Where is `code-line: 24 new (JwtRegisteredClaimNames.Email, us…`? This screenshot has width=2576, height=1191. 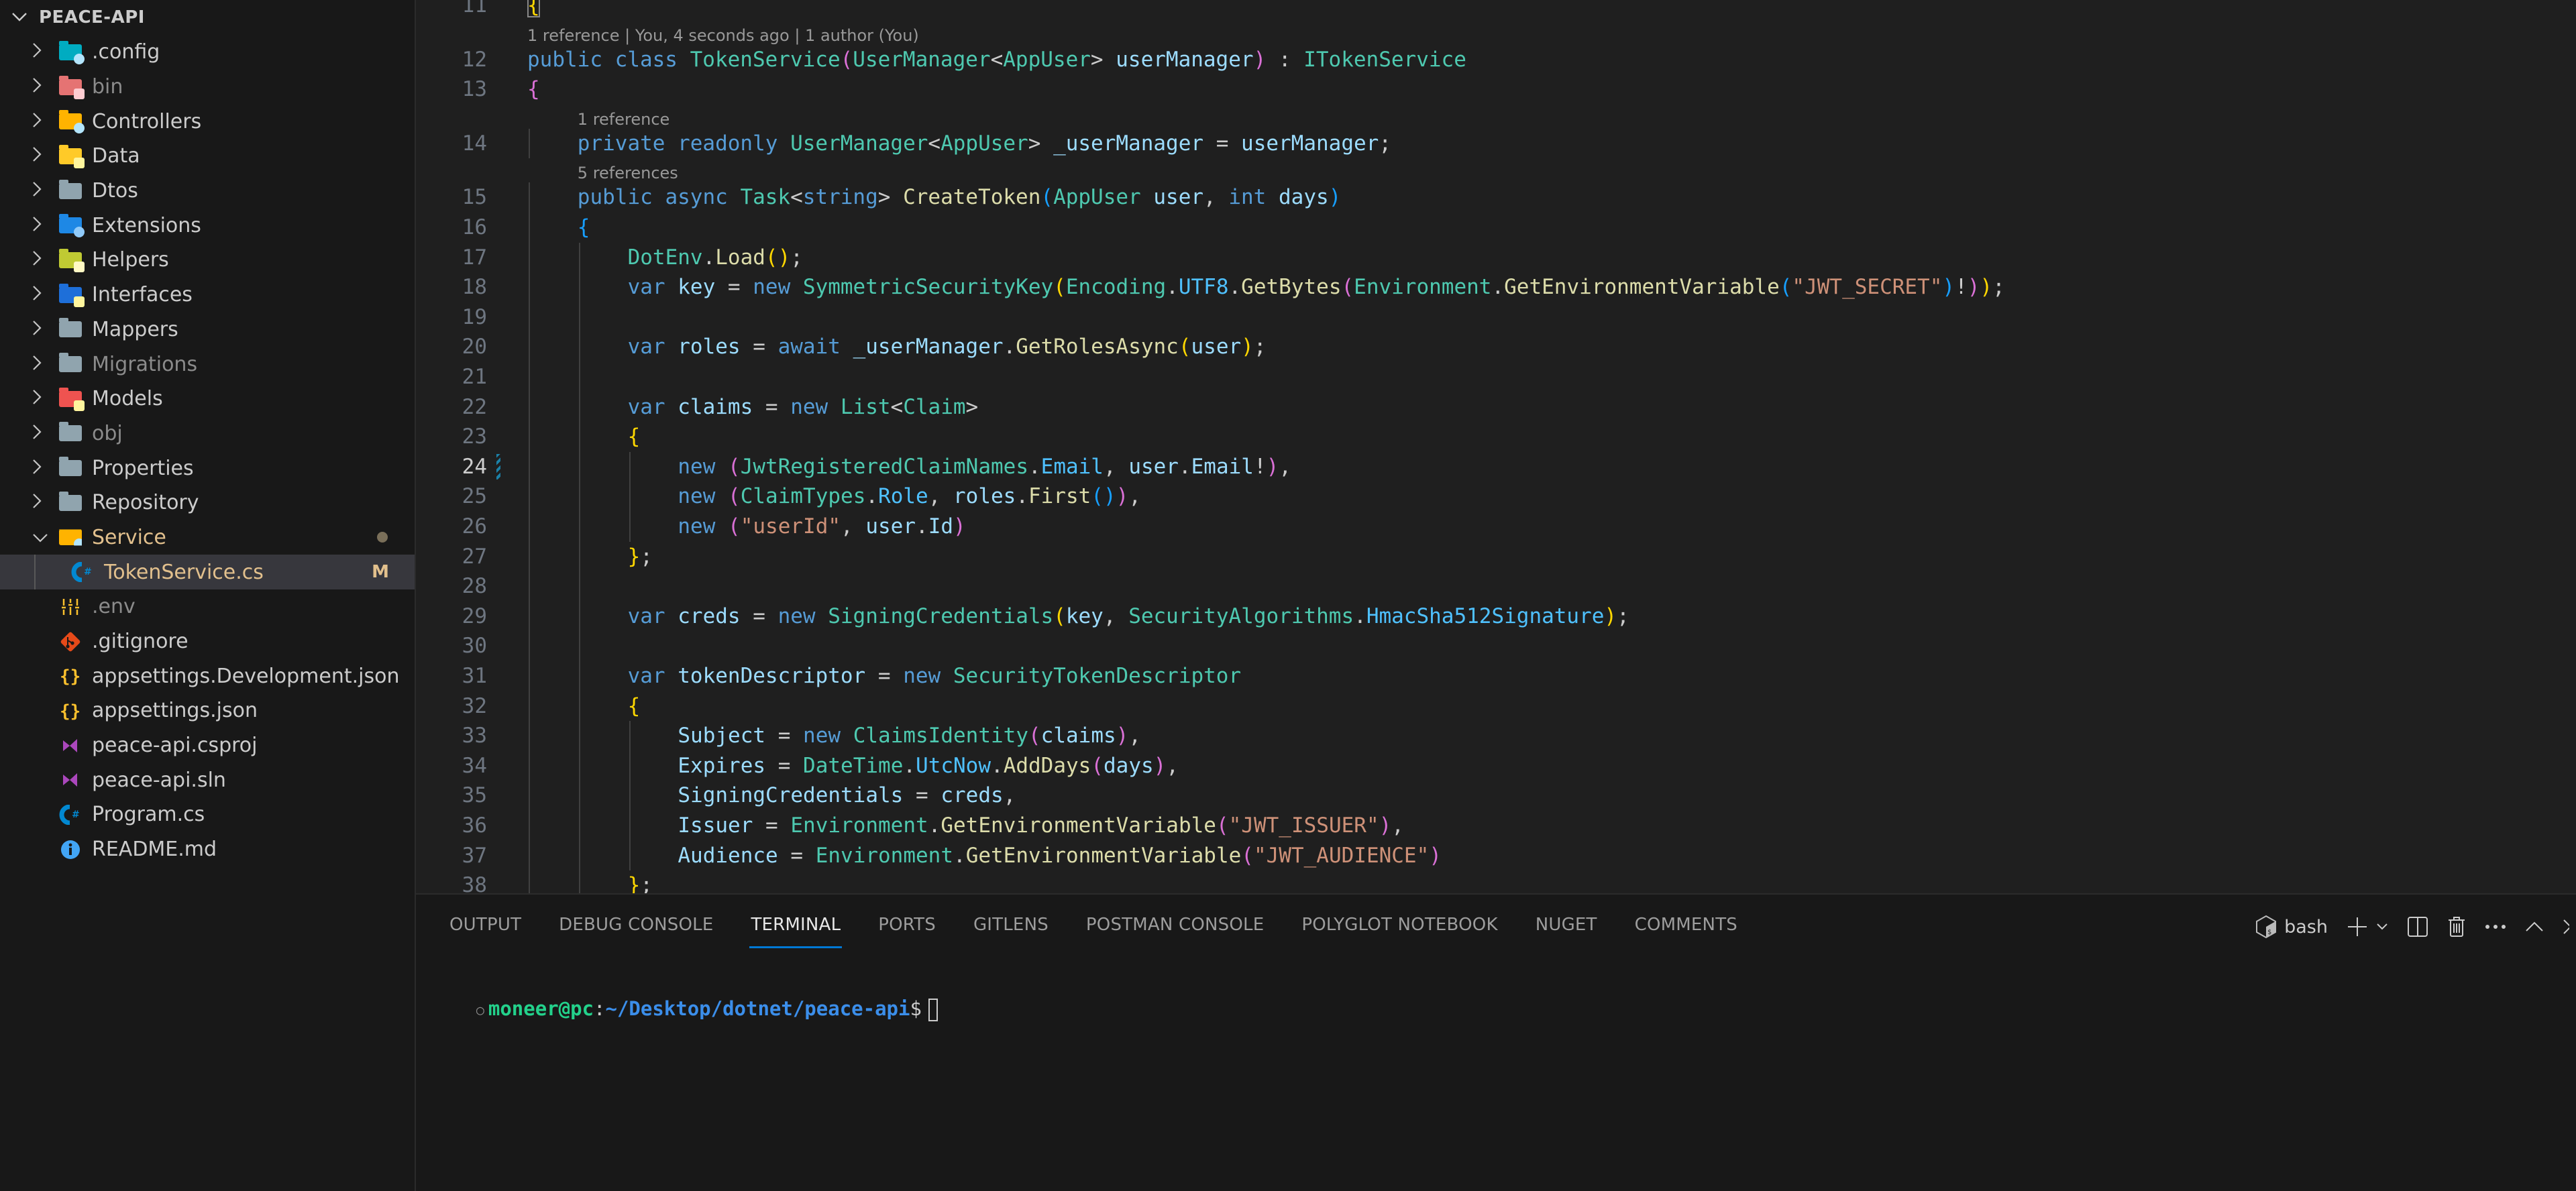
code-line: 24 new (JwtRegisteredClaimNames.Email, us… is located at coordinates (1496, 466).